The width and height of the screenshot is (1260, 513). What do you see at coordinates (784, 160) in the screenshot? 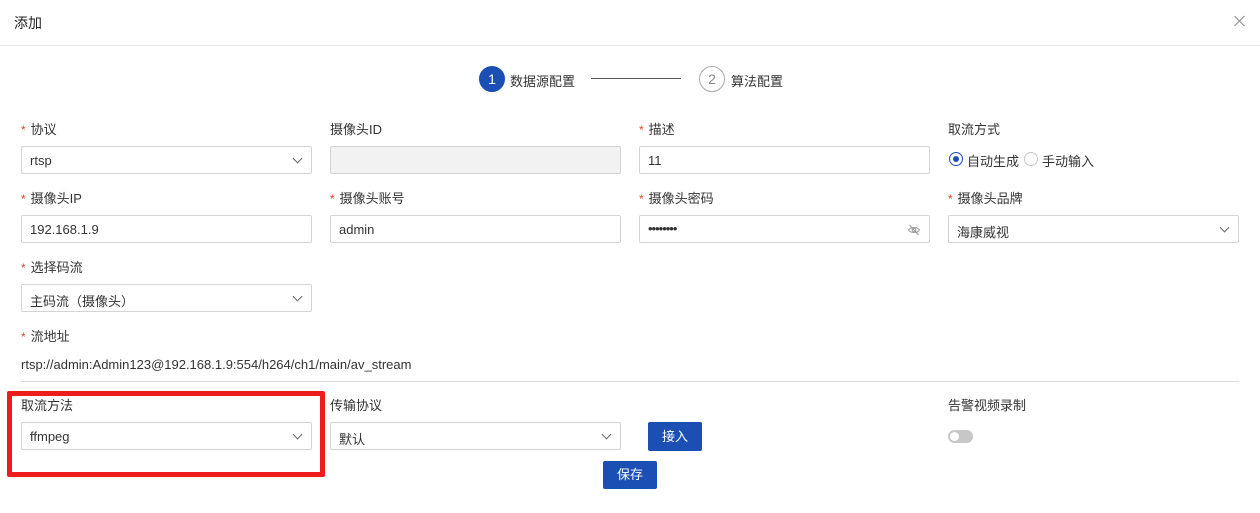
I see `description-input: 11` at bounding box center [784, 160].